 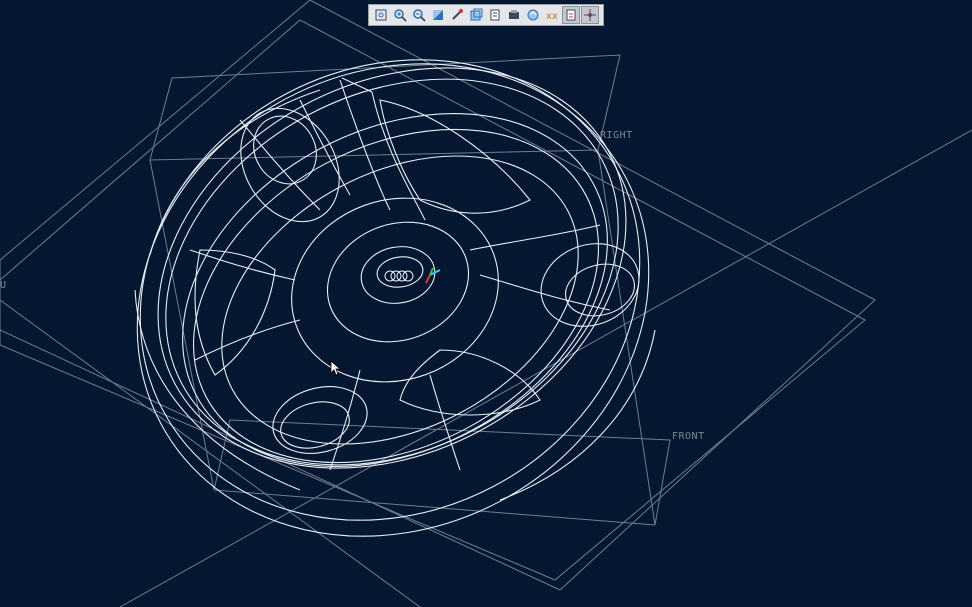 What do you see at coordinates (616, 135) in the screenshot?
I see `right-plane-label: RIGHT` at bounding box center [616, 135].